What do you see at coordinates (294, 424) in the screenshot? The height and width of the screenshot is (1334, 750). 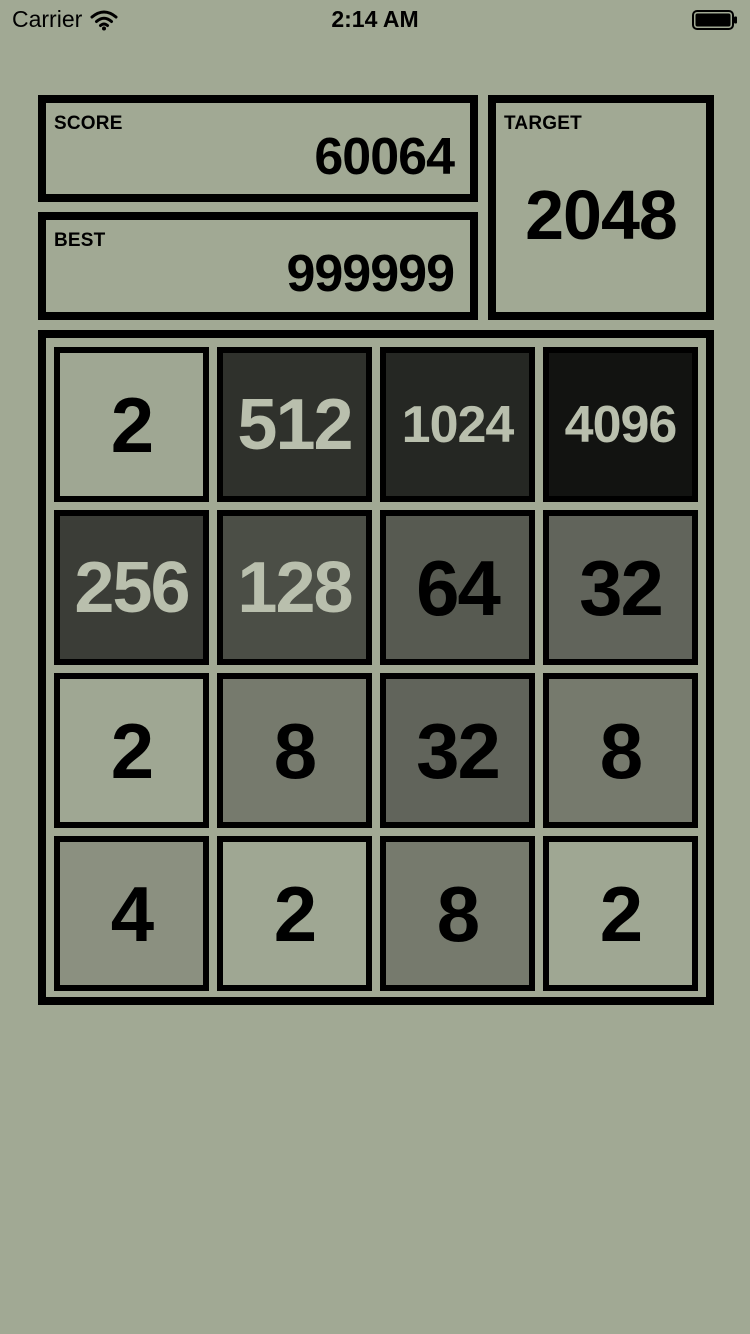 I see `tile: 512` at bounding box center [294, 424].